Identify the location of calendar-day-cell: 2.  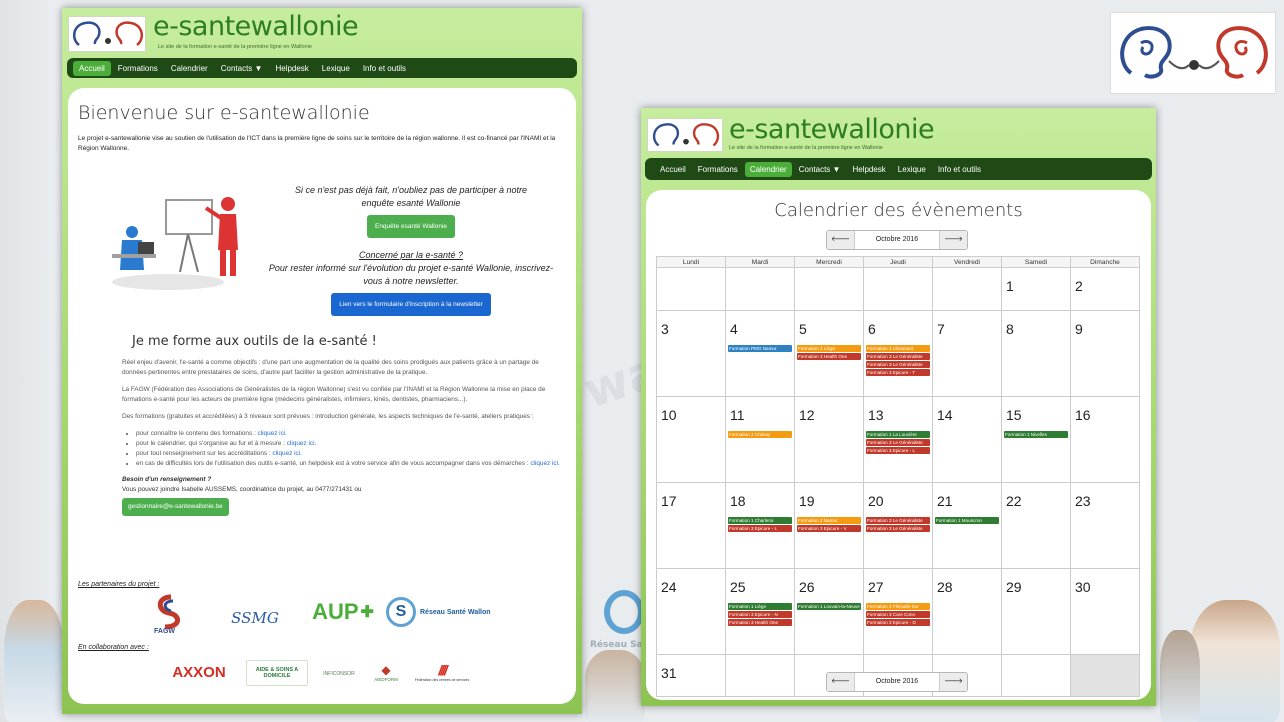
(1105, 289).